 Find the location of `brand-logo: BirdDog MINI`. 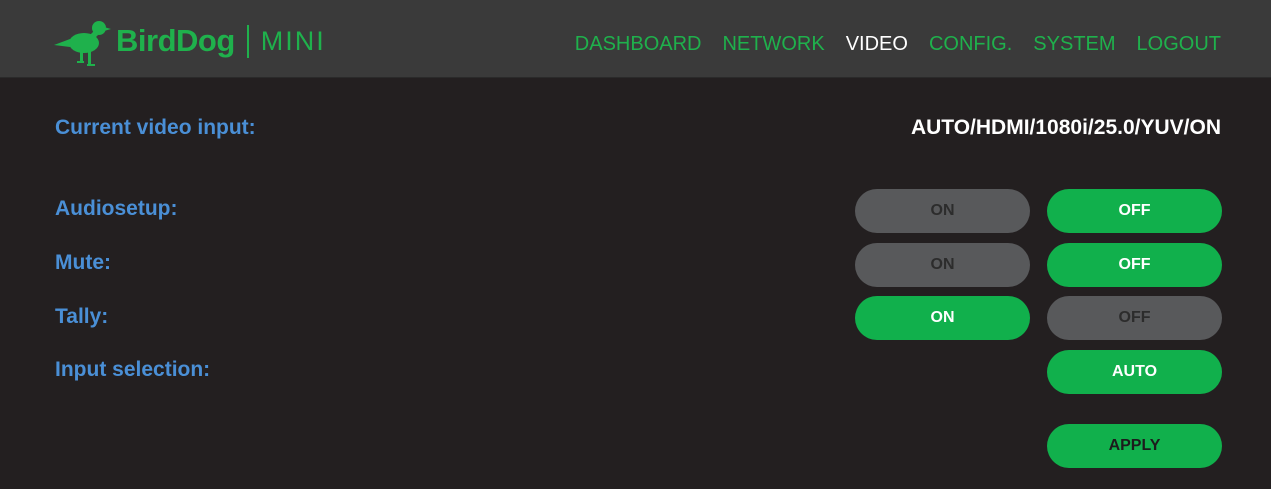

brand-logo: BirdDog MINI is located at coordinates (190, 41).